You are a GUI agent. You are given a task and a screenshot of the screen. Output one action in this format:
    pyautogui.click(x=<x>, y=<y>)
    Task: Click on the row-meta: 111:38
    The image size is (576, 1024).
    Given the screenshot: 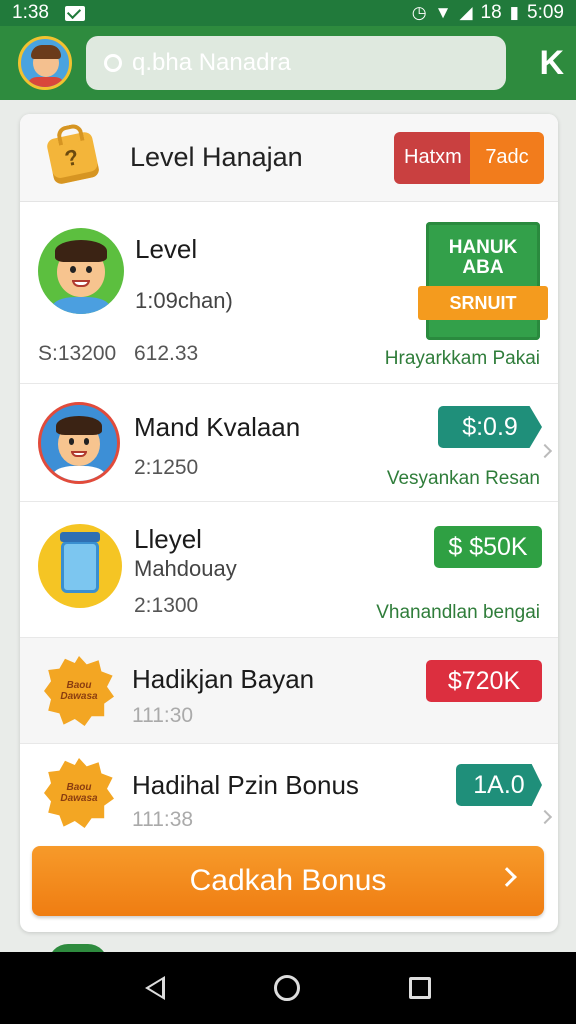 What is the action you would take?
    pyautogui.click(x=163, y=819)
    